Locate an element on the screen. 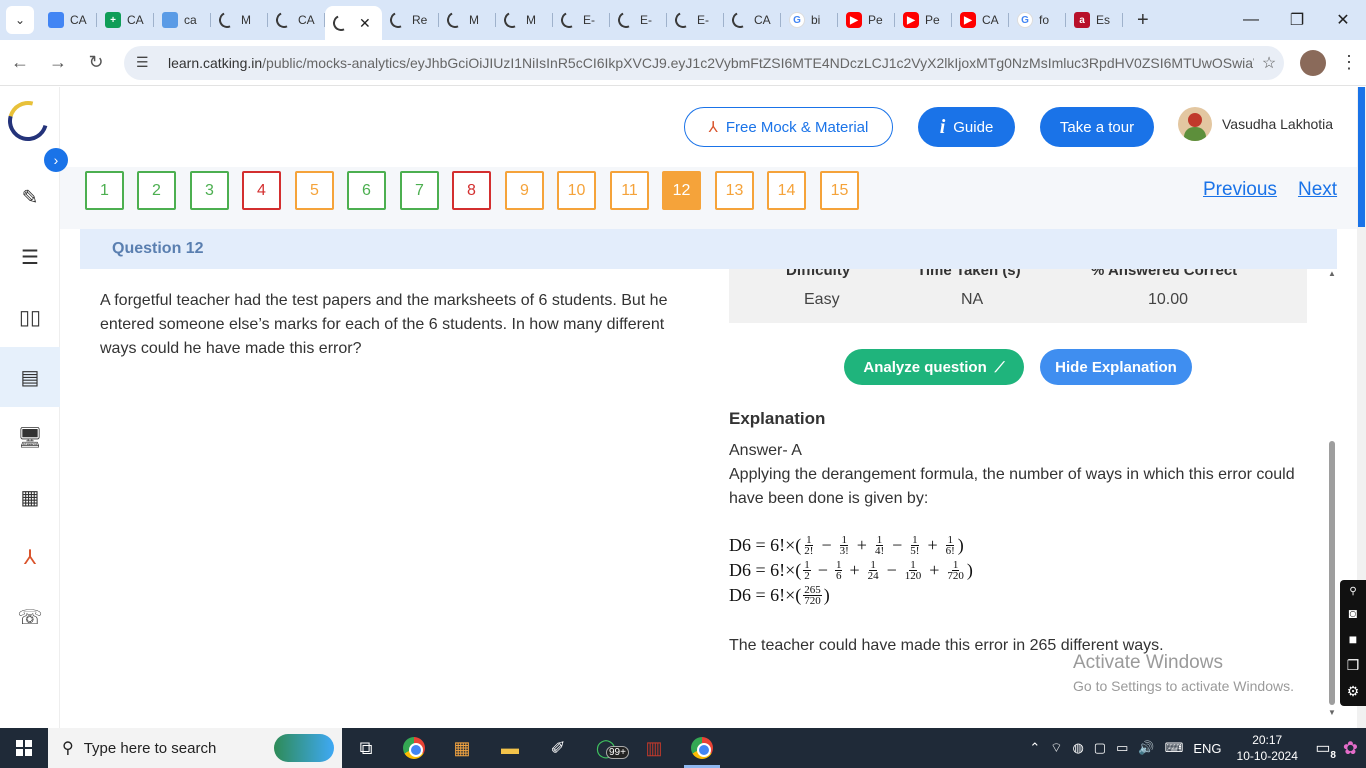 The width and height of the screenshot is (1366, 768). link-icon: ⚲ is located at coordinates (1352, 592).